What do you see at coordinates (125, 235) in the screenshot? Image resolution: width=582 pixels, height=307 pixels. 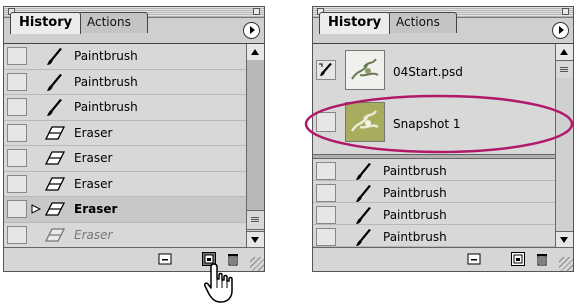 I see `history-state-row-undone: Eraser` at bounding box center [125, 235].